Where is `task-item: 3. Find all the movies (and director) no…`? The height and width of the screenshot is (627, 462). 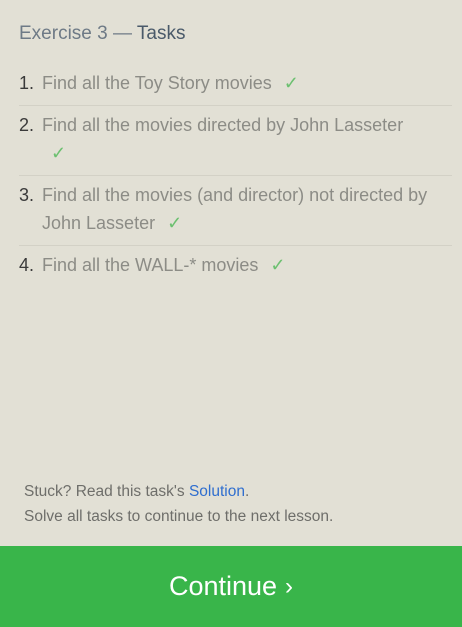 task-item: 3. Find all the movies (and director) no… is located at coordinates (235, 211).